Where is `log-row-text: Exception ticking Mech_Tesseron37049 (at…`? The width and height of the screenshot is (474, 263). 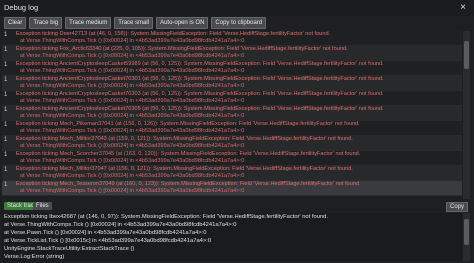
log-row-text: Exception ticking Mech_Tesseron37049 (at… is located at coordinates (238, 188).